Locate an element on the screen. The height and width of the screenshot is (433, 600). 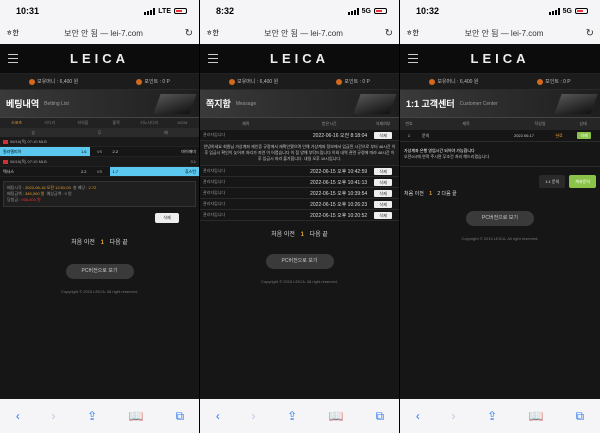
message-row: 관리자입니다 2022-06-15 오후 10:39:54 삭제 is located at coordinates (299, 193).